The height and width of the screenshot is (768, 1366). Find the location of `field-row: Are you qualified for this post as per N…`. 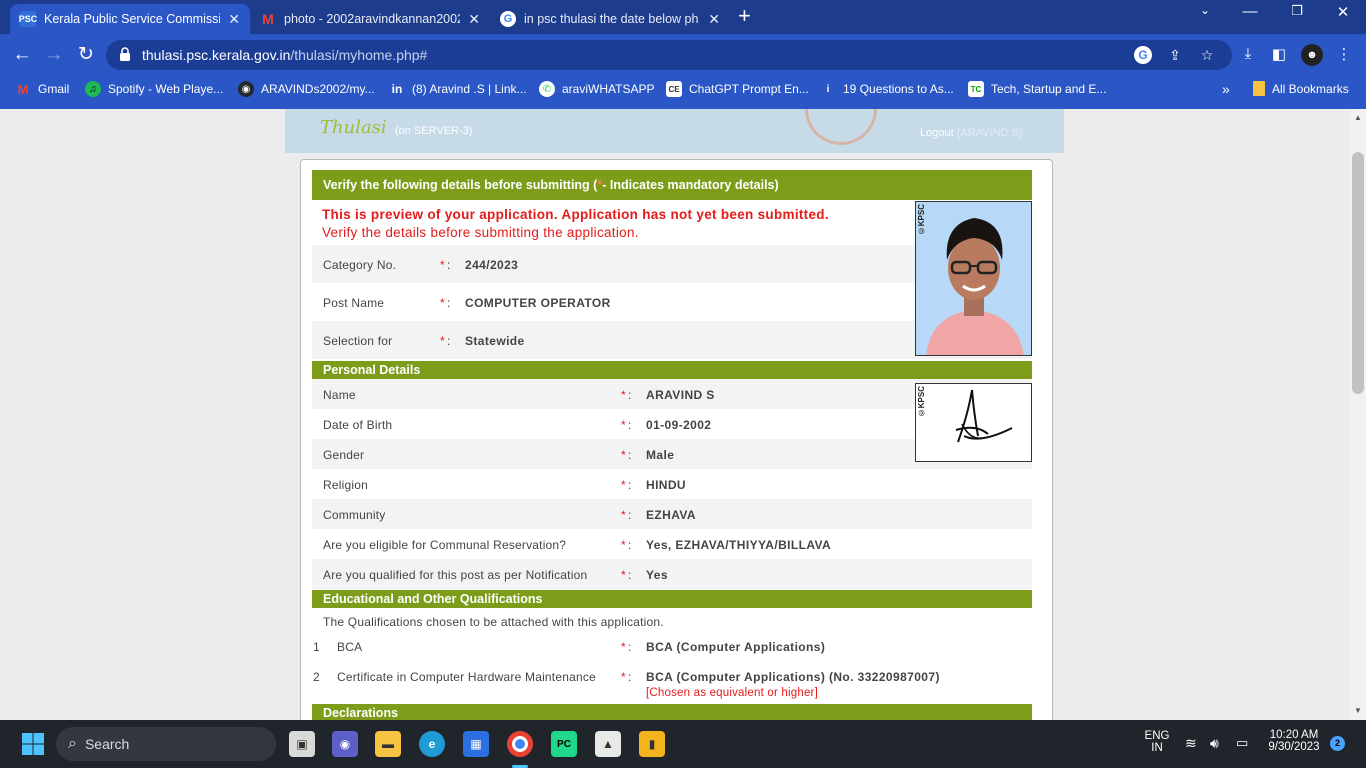

field-row: Are you qualified for this post as per N… is located at coordinates (672, 574).